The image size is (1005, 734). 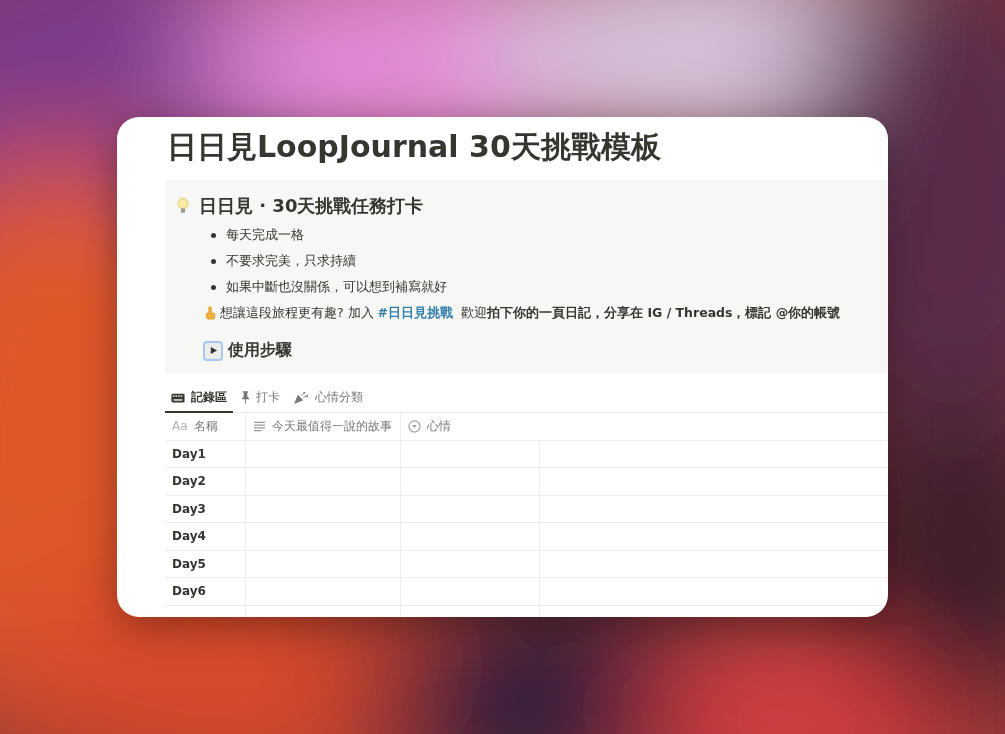 I want to click on bullet-text: 如果中斷也沒關係，可以想到補寫就好, so click(x=336, y=287).